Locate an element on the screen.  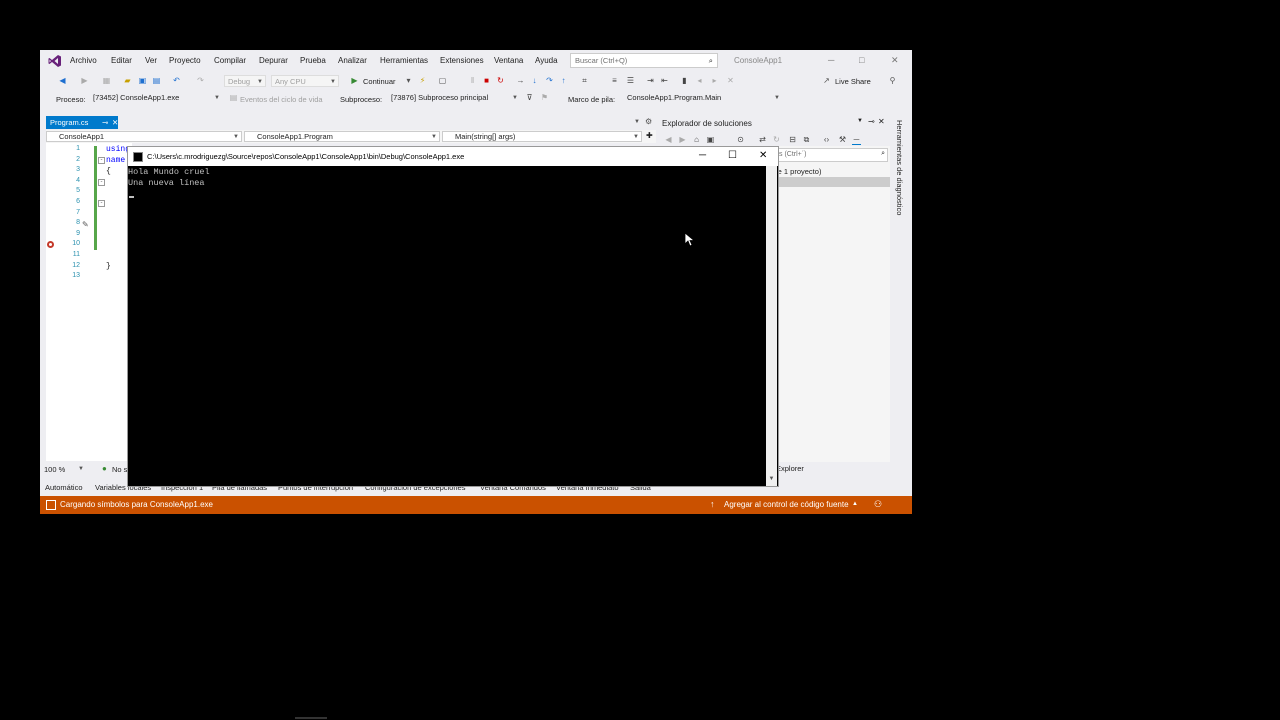
home-icon: ⌂ is located at coordinates (696, 139).